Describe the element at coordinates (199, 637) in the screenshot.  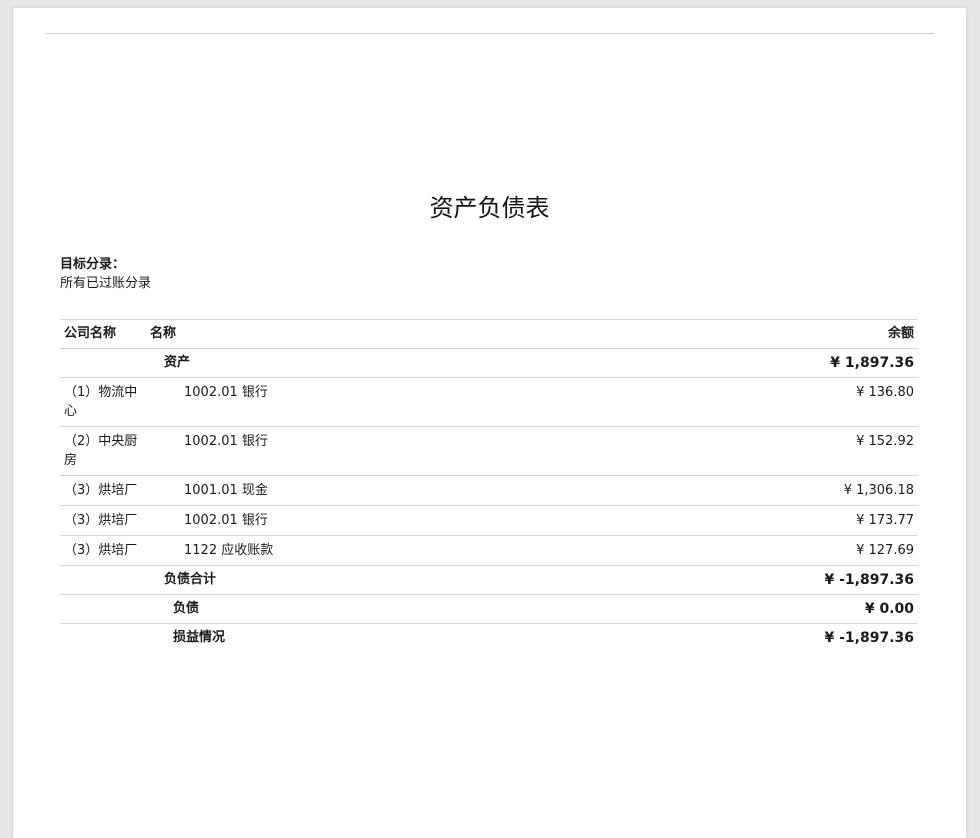
I see `profit-loss-label: 损益情况` at that location.